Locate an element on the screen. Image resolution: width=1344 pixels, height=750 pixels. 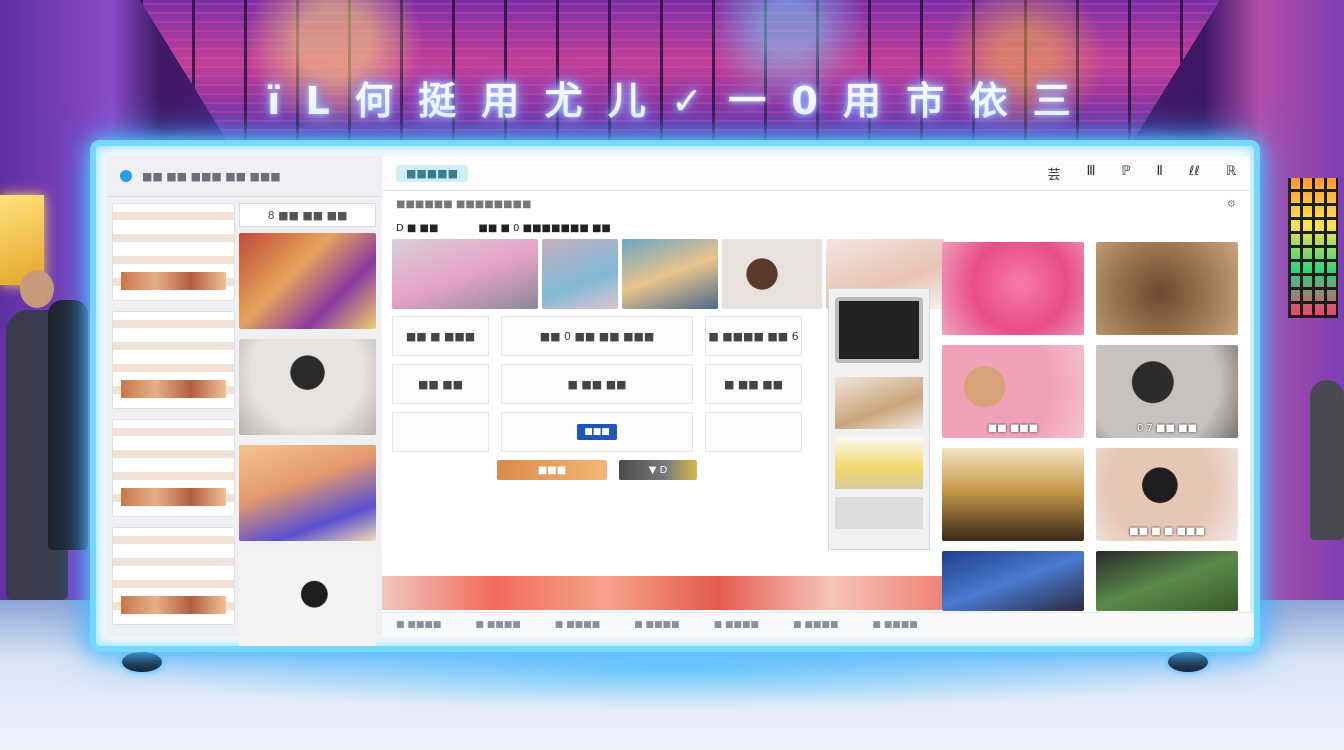
button-row: ■■■ ▼ D is located at coordinates (597, 470).